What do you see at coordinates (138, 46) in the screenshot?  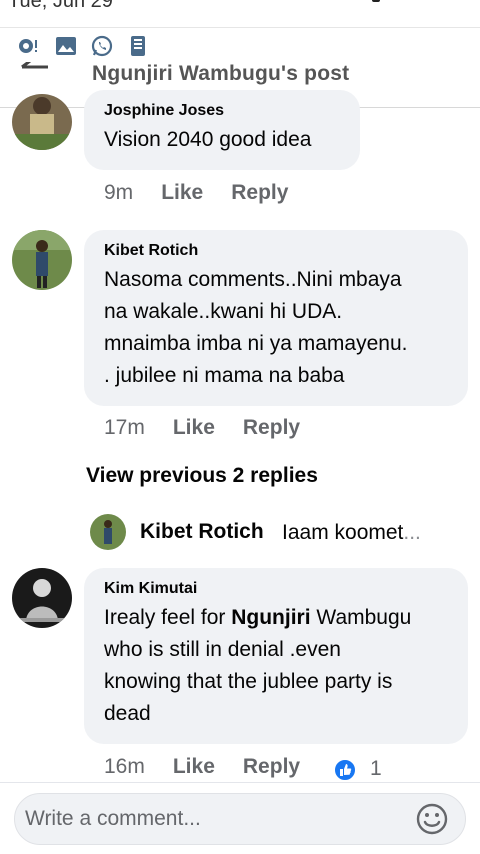 I see `phone-clipboard-icon` at bounding box center [138, 46].